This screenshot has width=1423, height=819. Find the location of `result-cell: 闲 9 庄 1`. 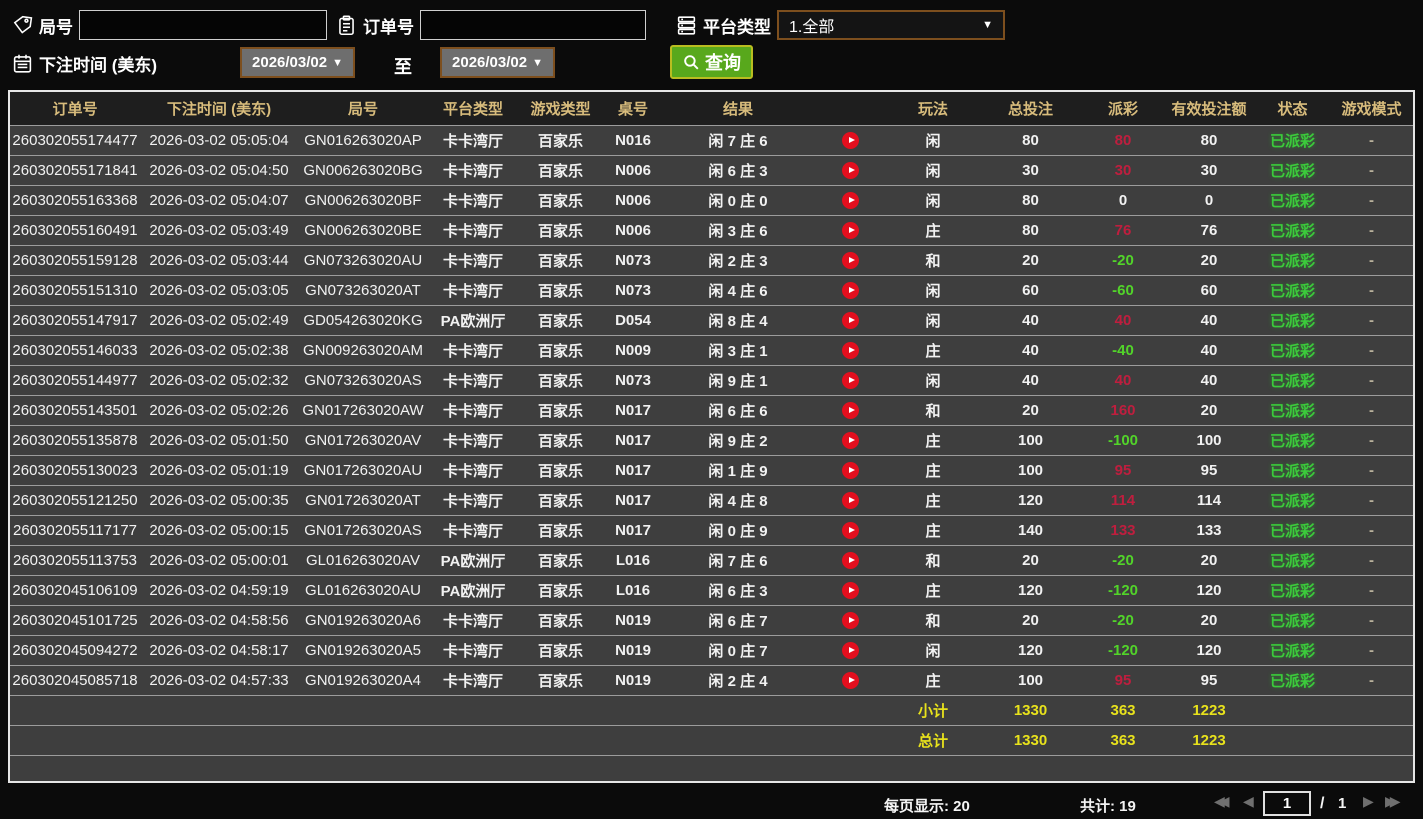

result-cell: 闲 9 庄 1 is located at coordinates (738, 380).